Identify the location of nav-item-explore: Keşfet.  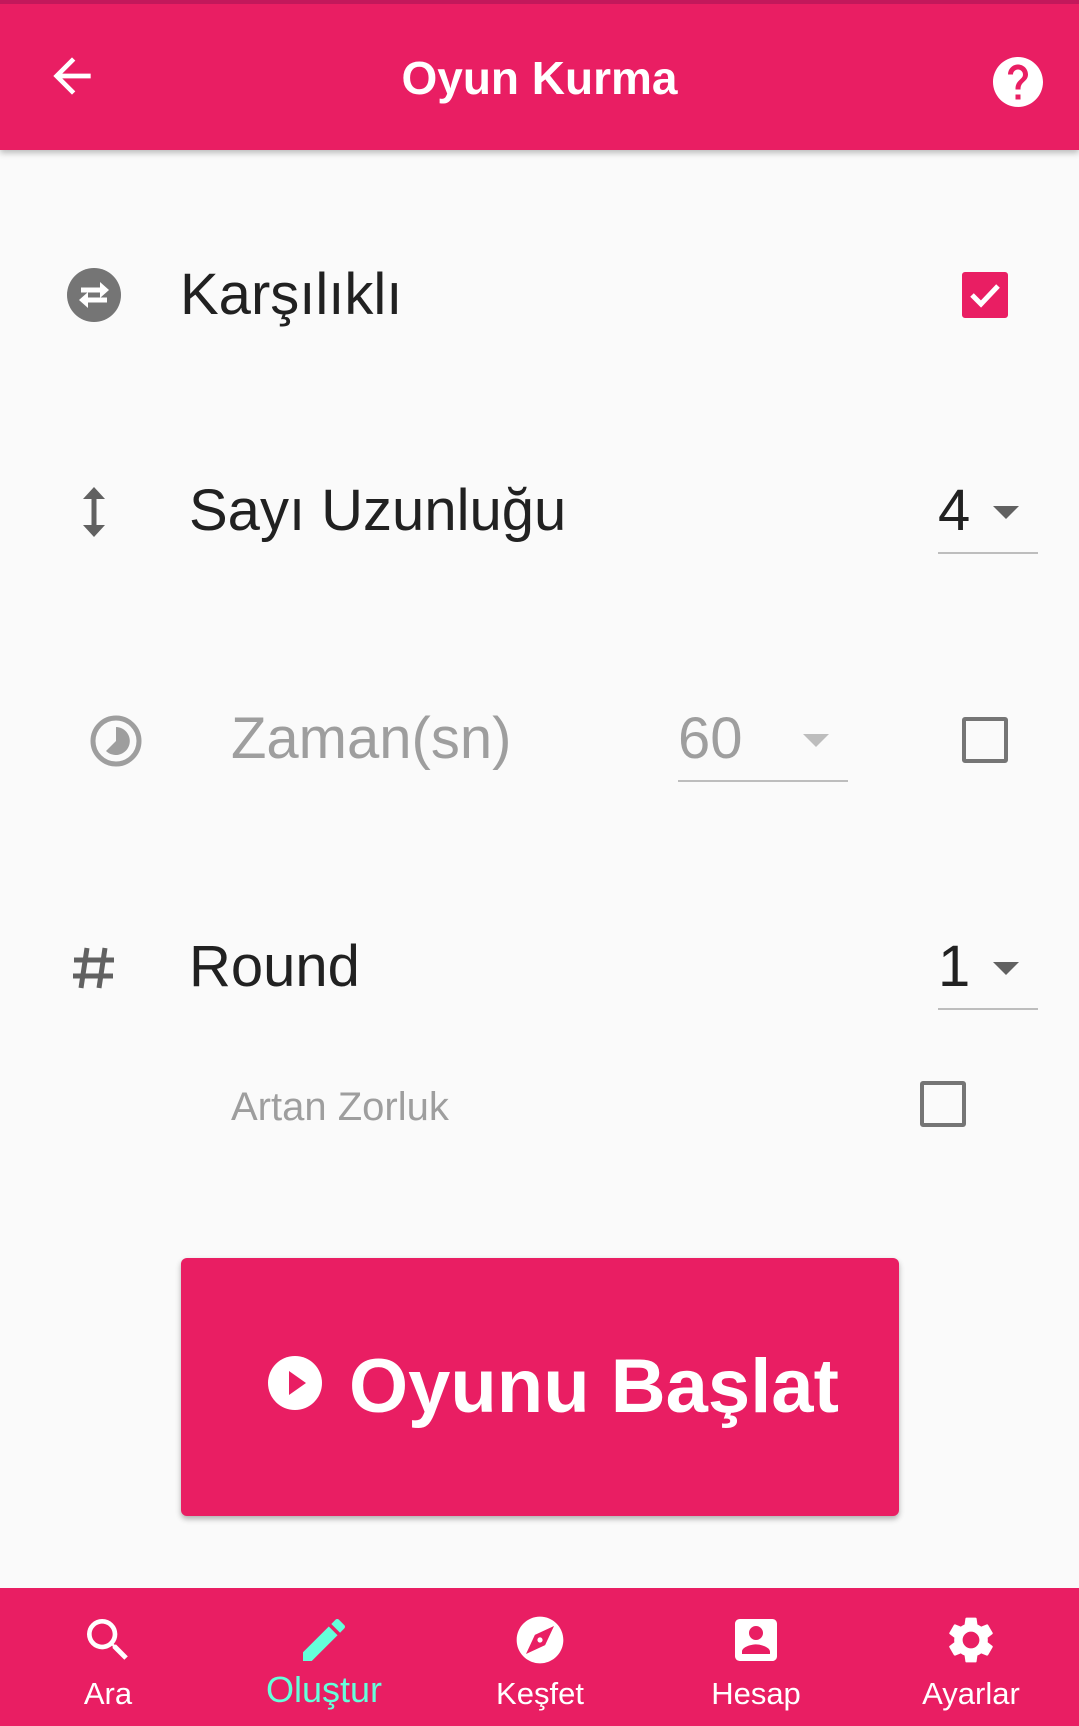
(540, 1657).